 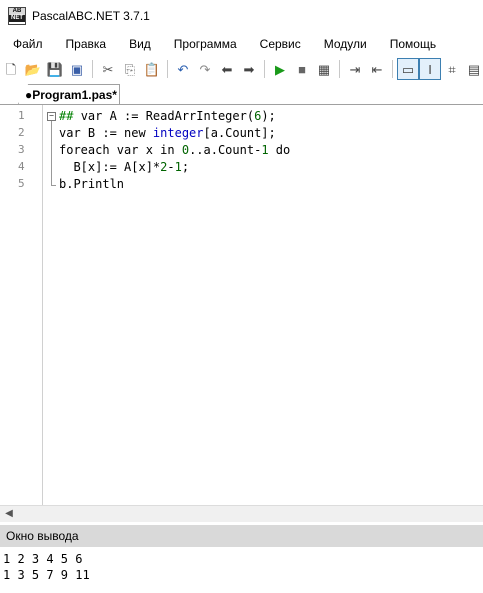 I want to click on code-token: integer, so click(x=178, y=133).